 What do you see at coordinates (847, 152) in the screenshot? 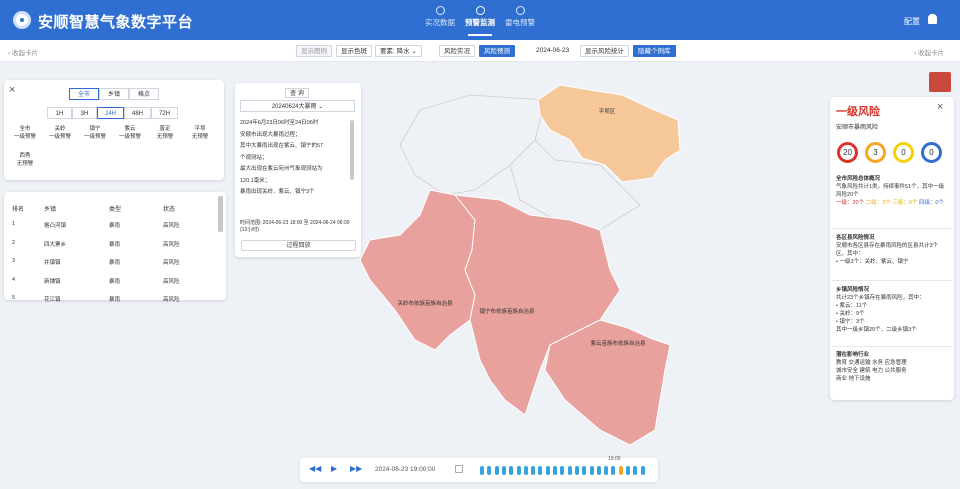
I see `count-level1: 20` at bounding box center [847, 152].